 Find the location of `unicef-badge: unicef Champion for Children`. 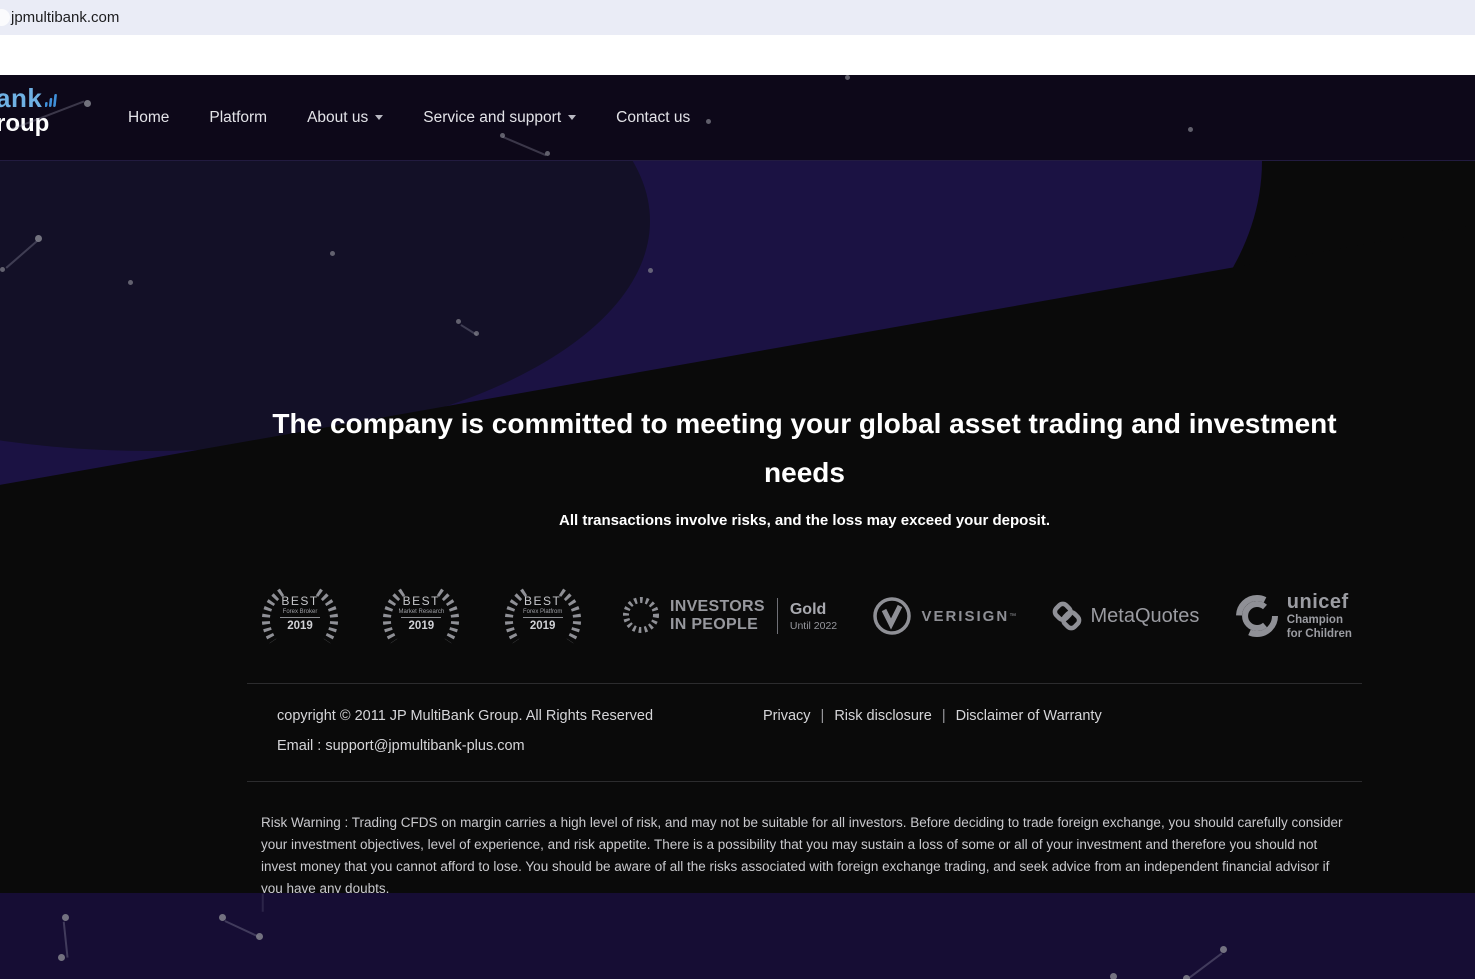

unicef-badge: unicef Champion for Children is located at coordinates (1293, 616).